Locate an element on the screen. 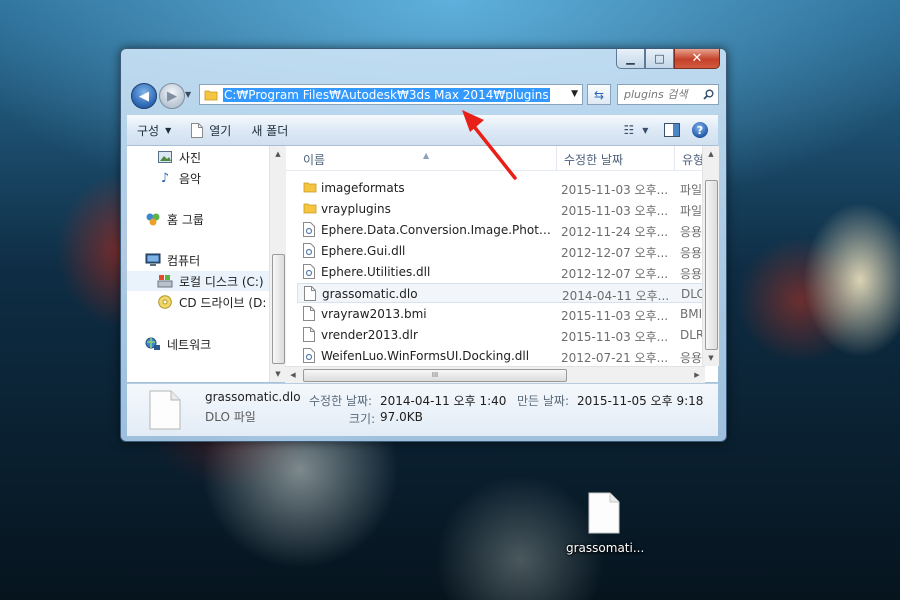 This screenshot has height=600, width=900. new-folder-button: 새 폴더 is located at coordinates (269, 130).